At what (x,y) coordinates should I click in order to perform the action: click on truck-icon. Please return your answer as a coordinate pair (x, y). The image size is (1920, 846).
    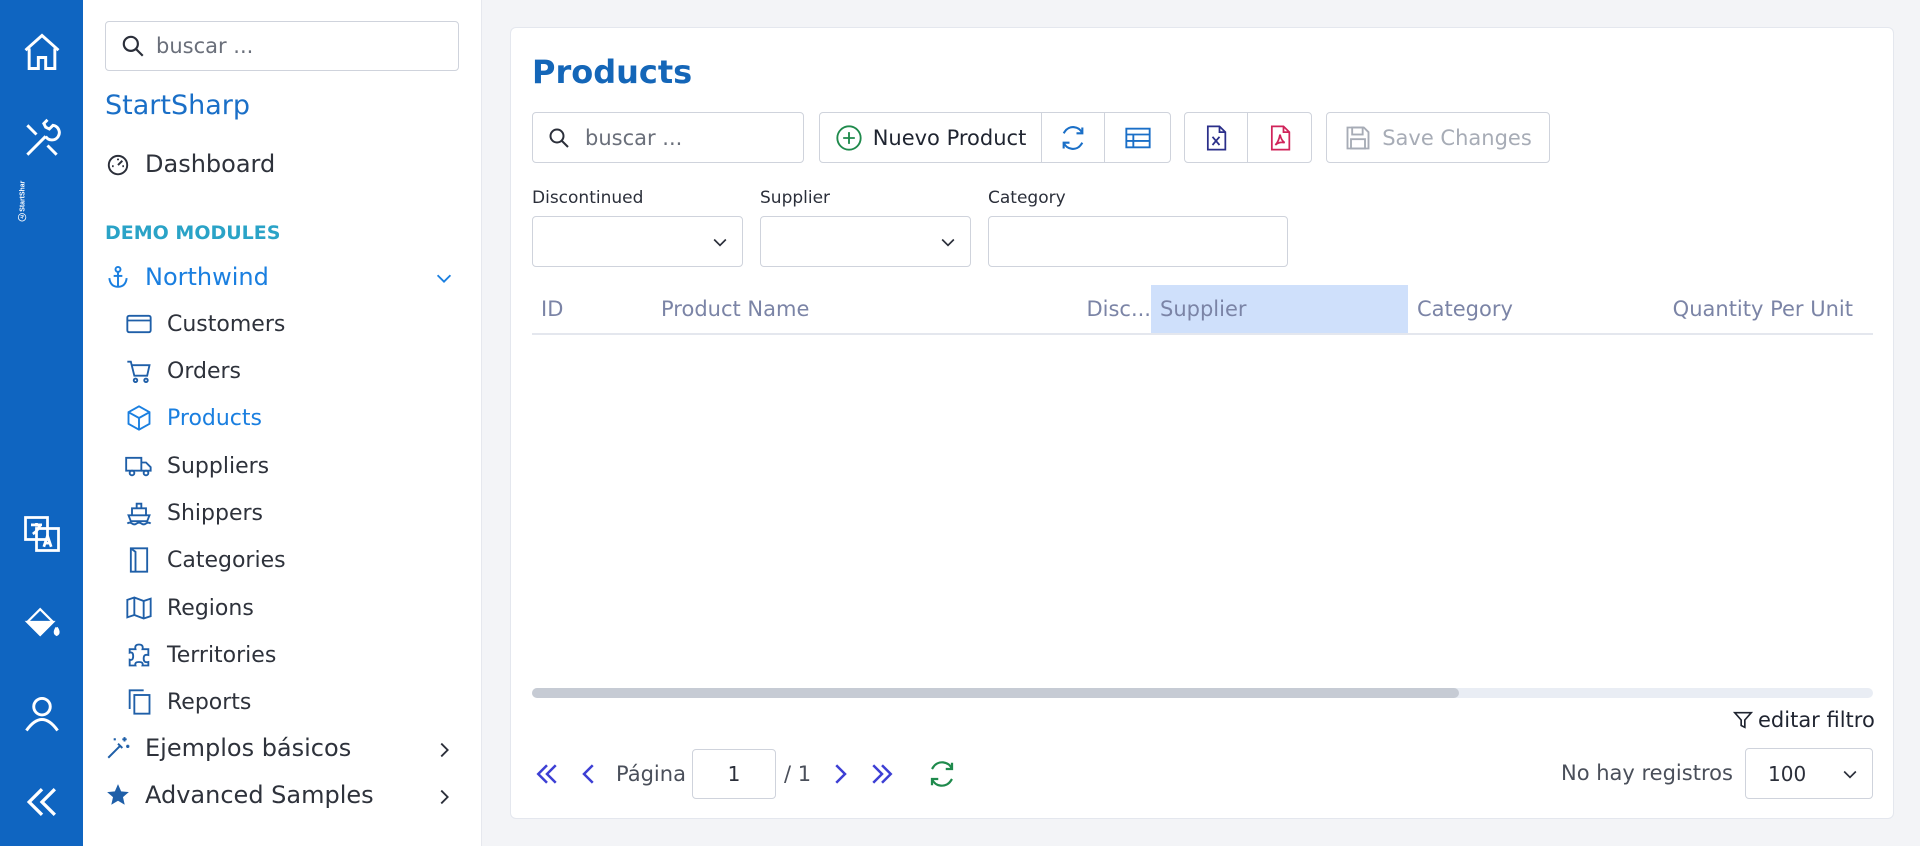
    Looking at the image, I should click on (138, 466).